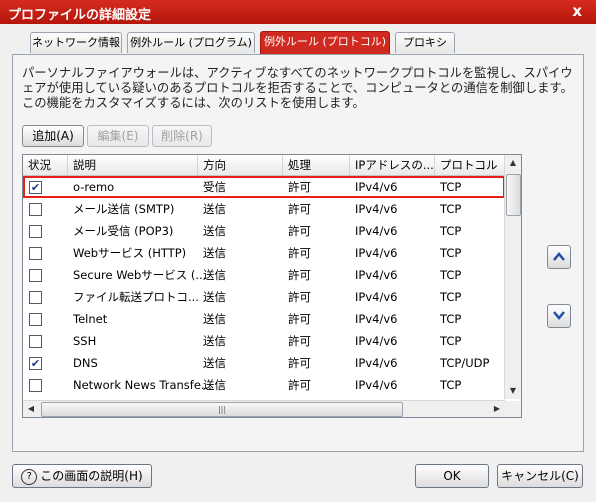 This screenshot has width=596, height=502. Describe the element at coordinates (513, 163) in the screenshot. I see `scroll-up-arrow-icon: ▲` at that location.